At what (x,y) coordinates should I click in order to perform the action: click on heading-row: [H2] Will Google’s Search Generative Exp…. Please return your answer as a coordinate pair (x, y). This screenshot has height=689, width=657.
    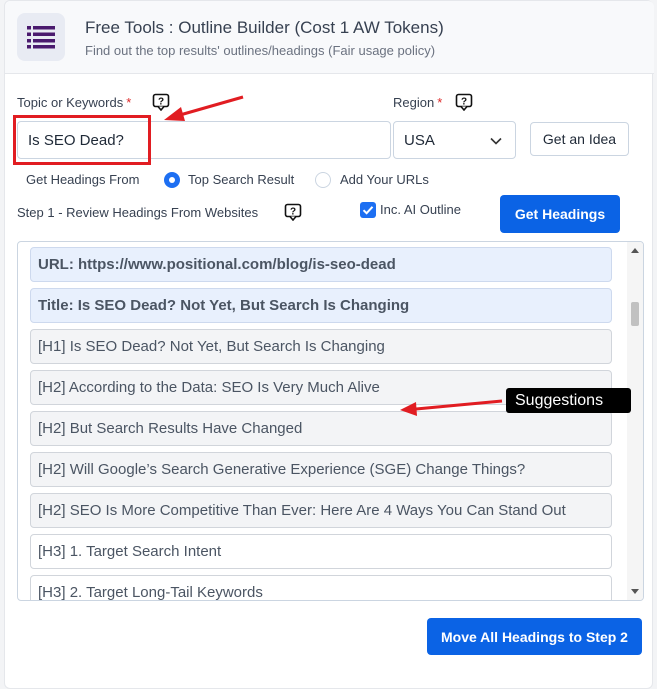
    Looking at the image, I should click on (321, 469).